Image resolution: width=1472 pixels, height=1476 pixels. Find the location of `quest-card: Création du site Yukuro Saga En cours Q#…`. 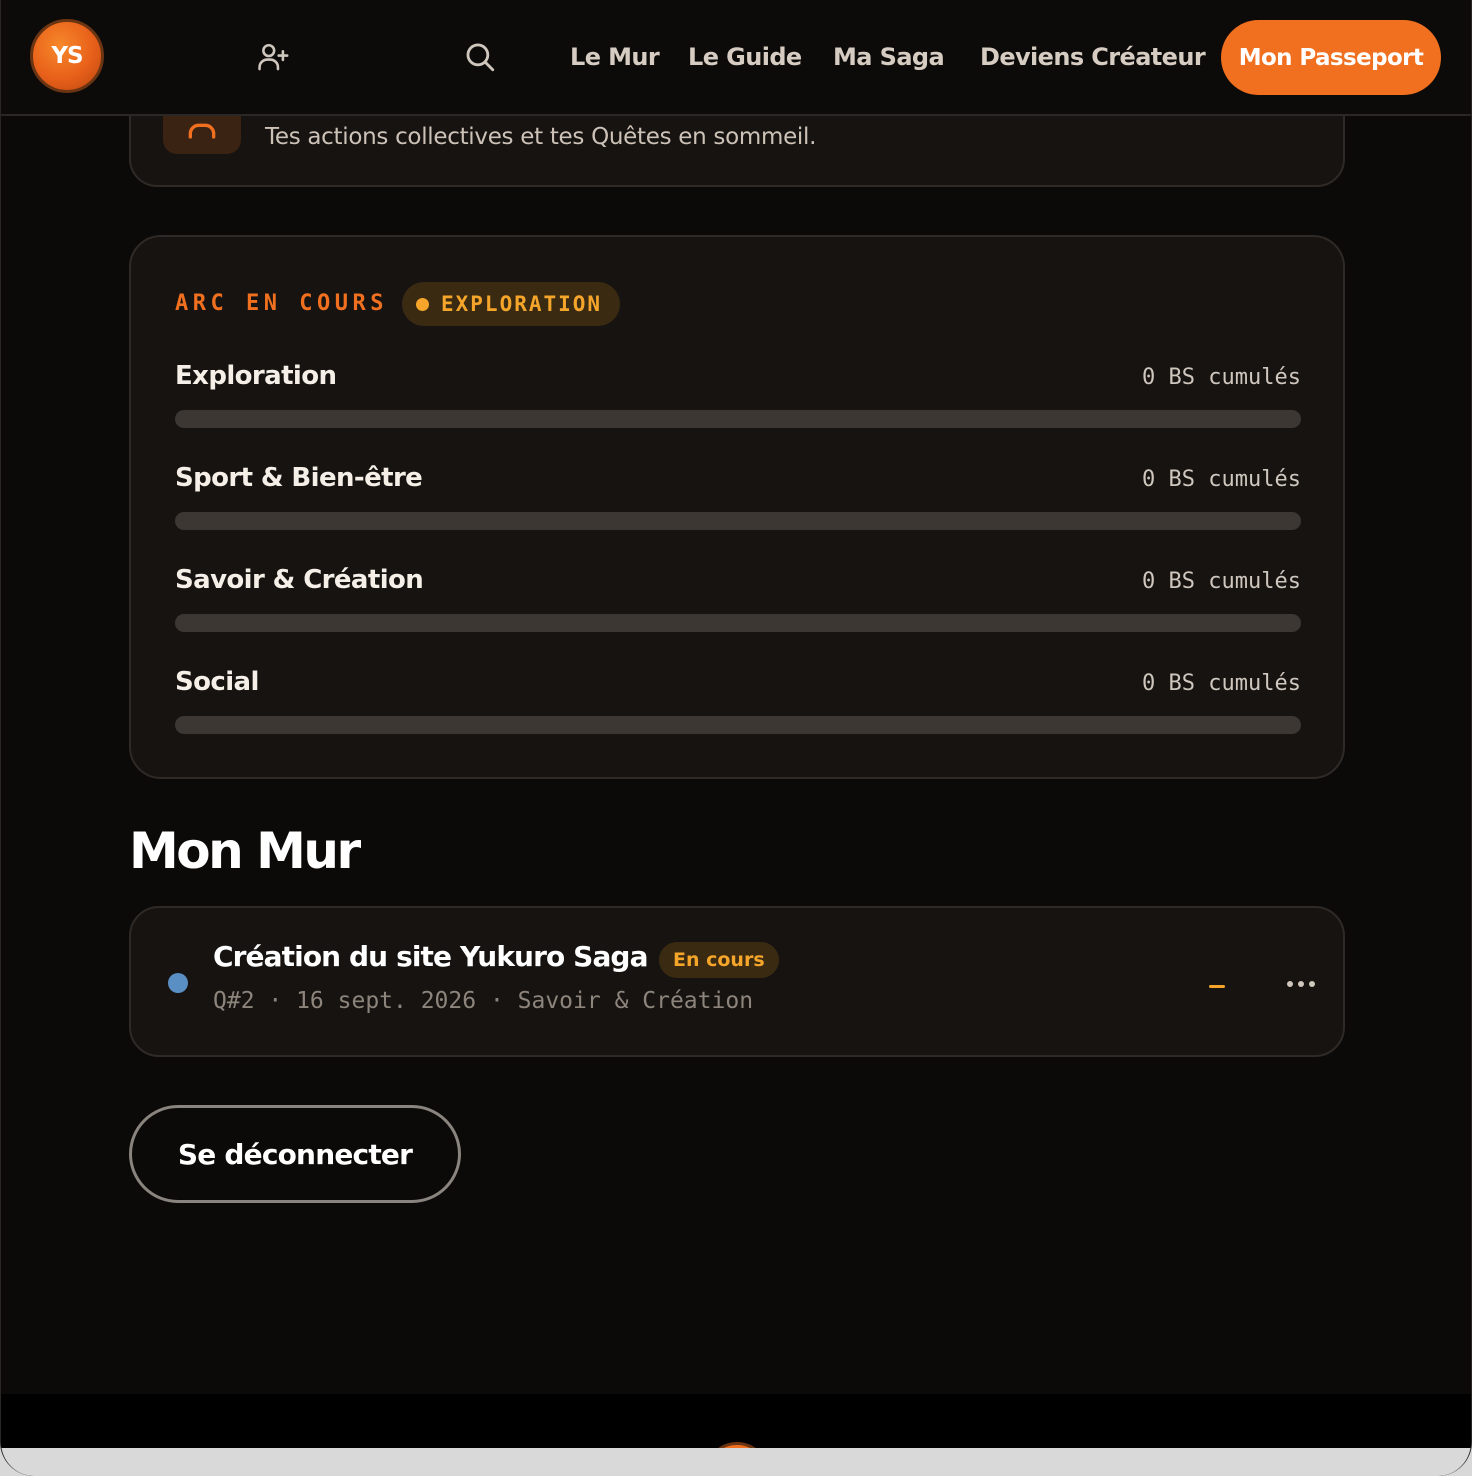

quest-card: Création du site Yukuro Saga En cours Q#… is located at coordinates (737, 981).